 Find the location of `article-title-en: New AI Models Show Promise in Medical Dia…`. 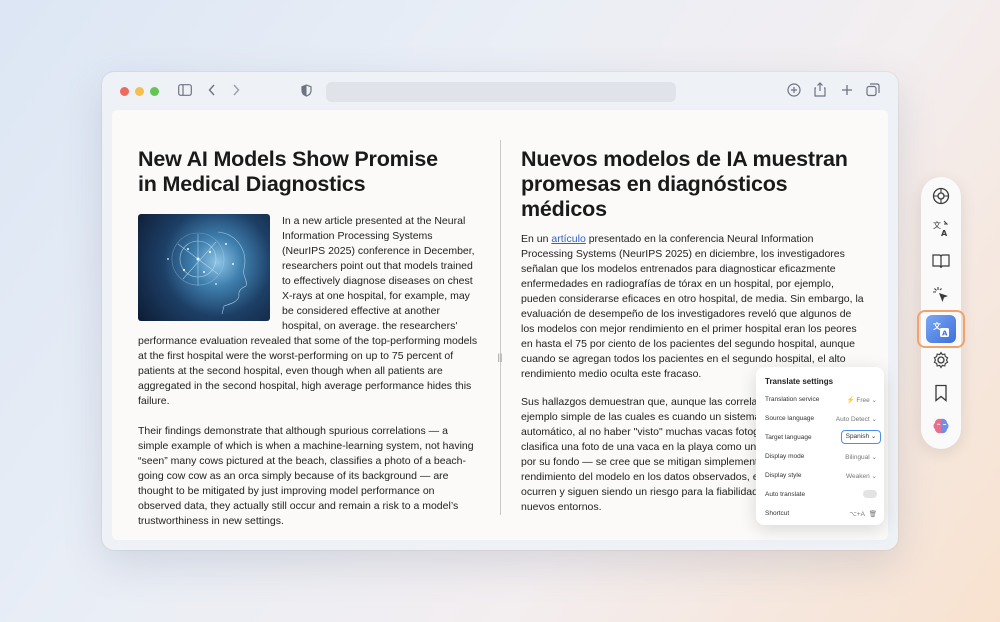

article-title-en: New AI Models Show Promise in Medical Dia… is located at coordinates (288, 171).